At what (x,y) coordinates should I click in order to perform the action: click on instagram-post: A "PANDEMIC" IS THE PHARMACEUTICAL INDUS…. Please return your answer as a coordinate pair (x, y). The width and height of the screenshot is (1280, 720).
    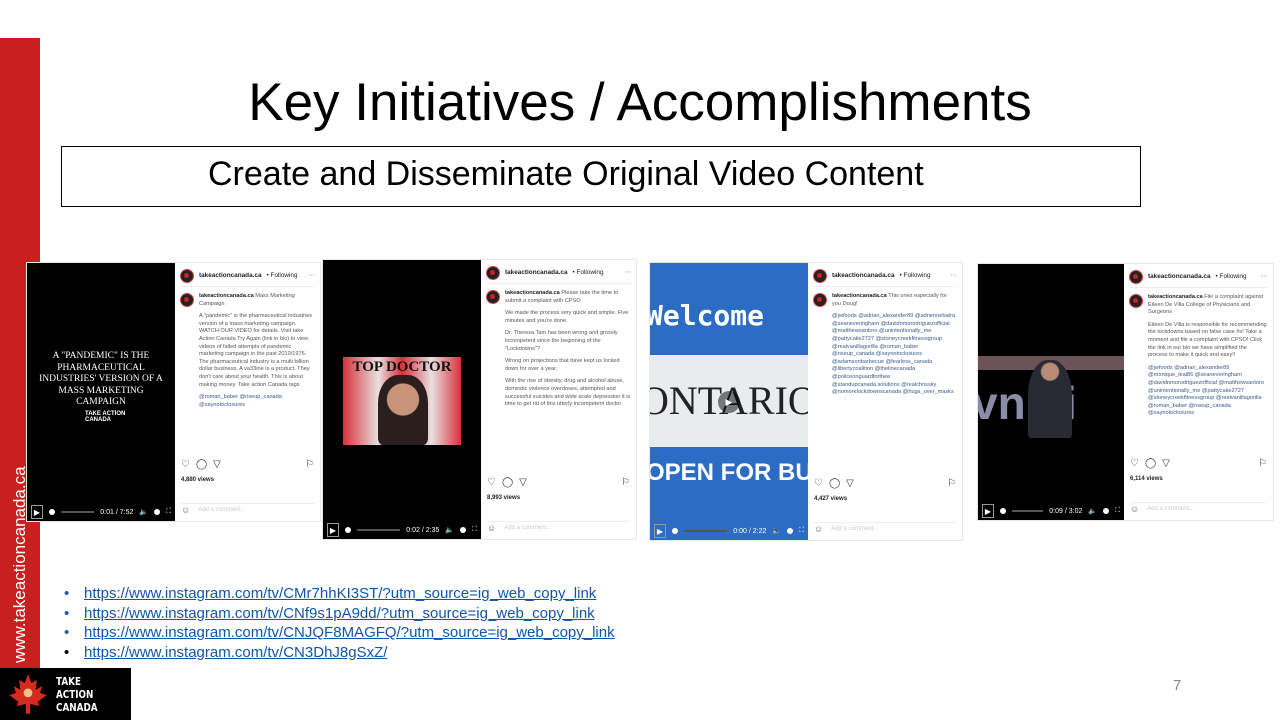
    Looking at the image, I should click on (173, 392).